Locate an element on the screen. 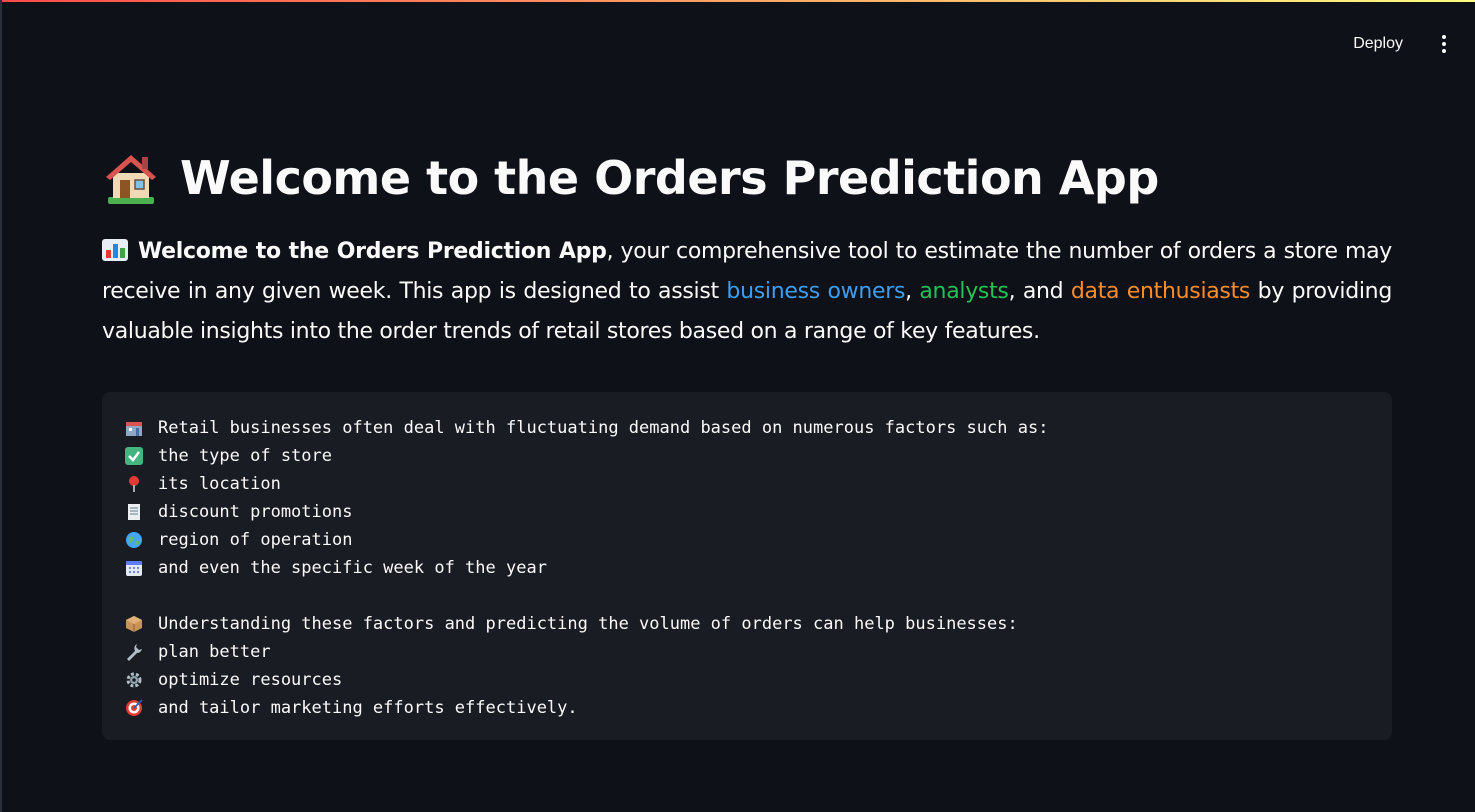 The width and height of the screenshot is (1475, 812). code-line: and even the specific week of the year is located at coordinates (747, 568).